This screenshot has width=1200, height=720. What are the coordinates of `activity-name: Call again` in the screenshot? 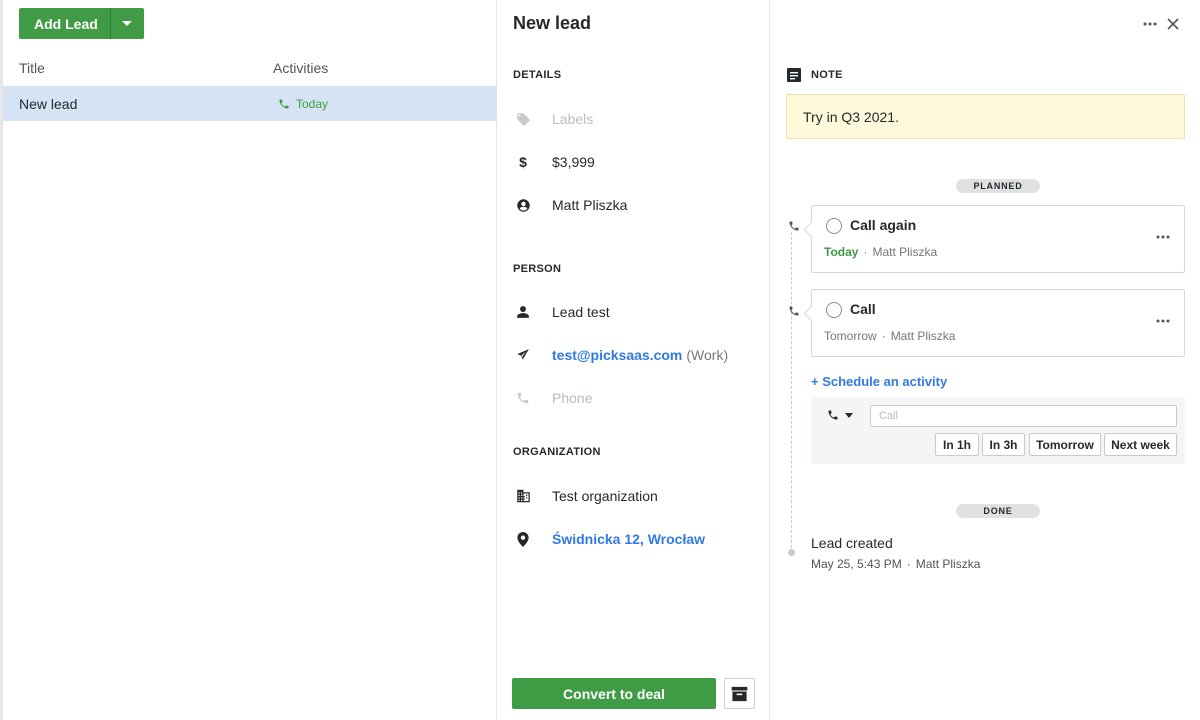 It's located at (883, 225).